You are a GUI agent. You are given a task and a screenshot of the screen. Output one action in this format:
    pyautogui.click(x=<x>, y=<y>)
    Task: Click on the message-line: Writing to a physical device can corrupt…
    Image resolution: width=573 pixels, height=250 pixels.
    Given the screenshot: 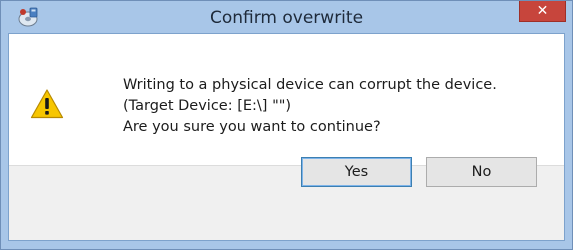 What is the action you would take?
    pyautogui.click(x=310, y=85)
    